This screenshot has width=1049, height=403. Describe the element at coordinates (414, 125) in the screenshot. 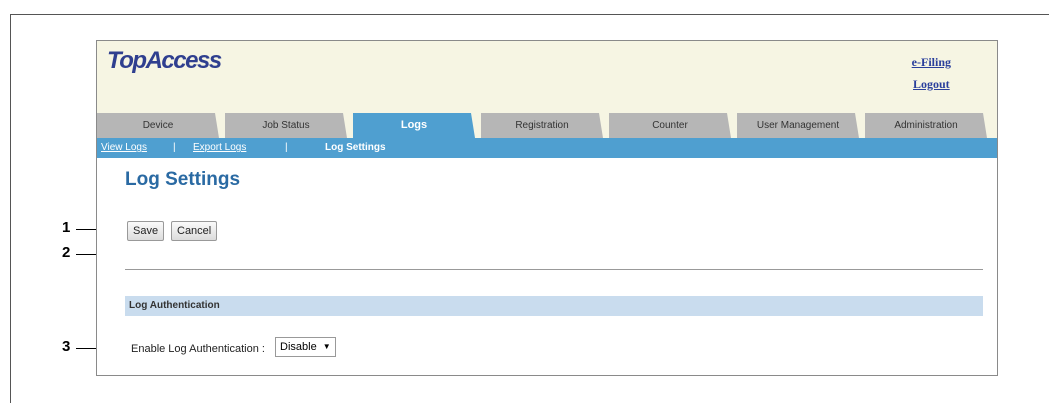

I see `tab-logs: Logs` at that location.